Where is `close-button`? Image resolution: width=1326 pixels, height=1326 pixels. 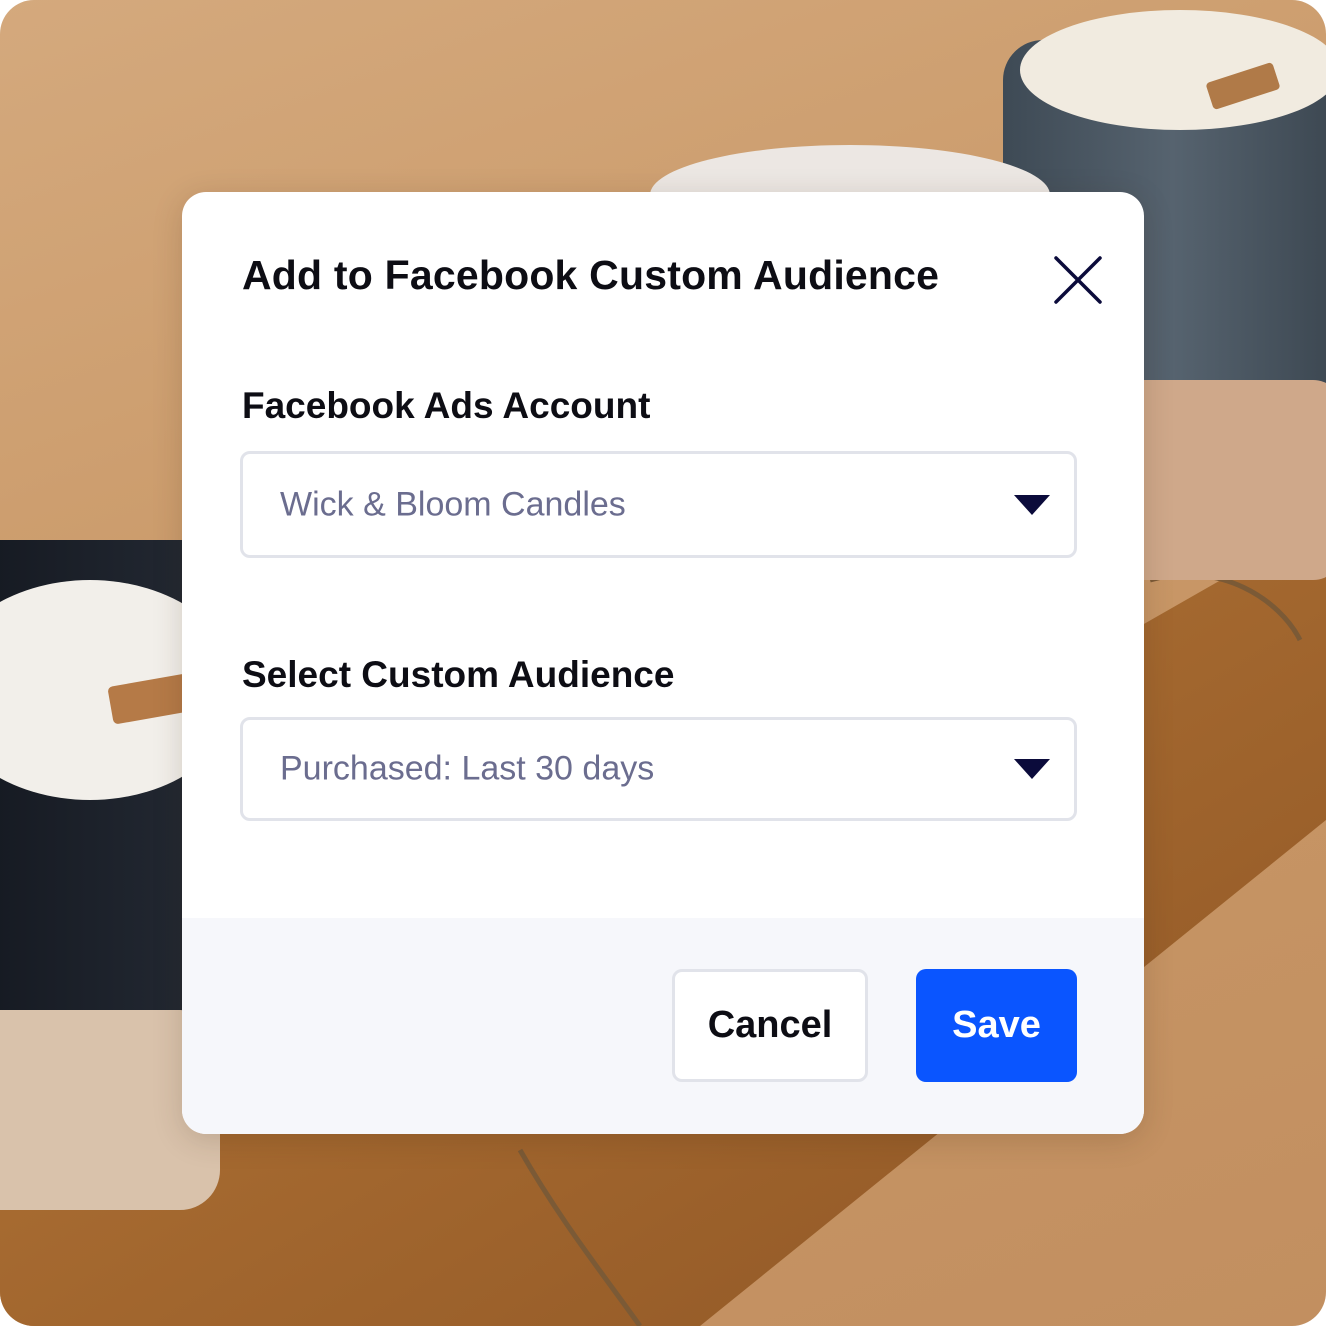 close-button is located at coordinates (1078, 280).